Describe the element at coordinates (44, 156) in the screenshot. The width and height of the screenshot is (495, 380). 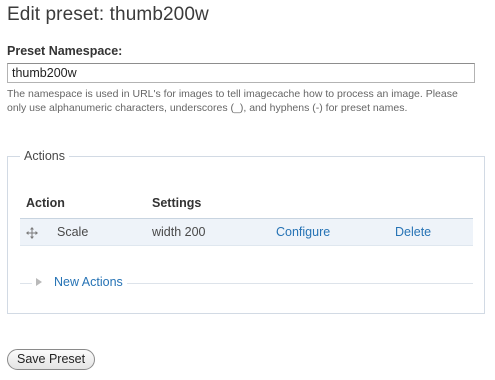
I see `actions-legend: Actions` at that location.